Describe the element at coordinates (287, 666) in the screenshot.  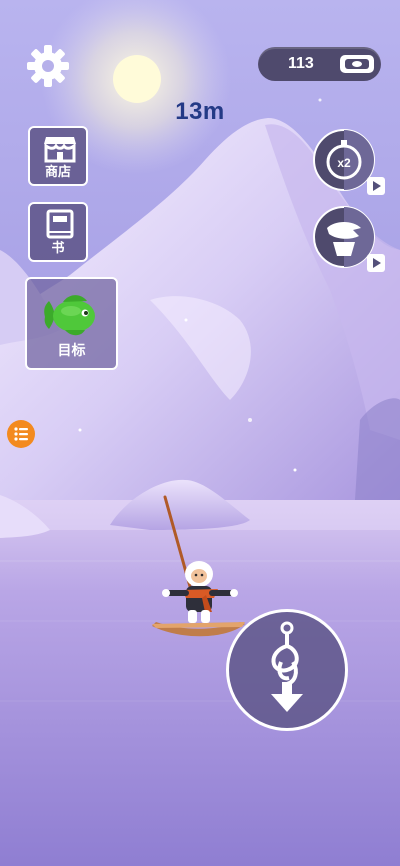
I see `anchor-rope-arrow-icon` at that location.